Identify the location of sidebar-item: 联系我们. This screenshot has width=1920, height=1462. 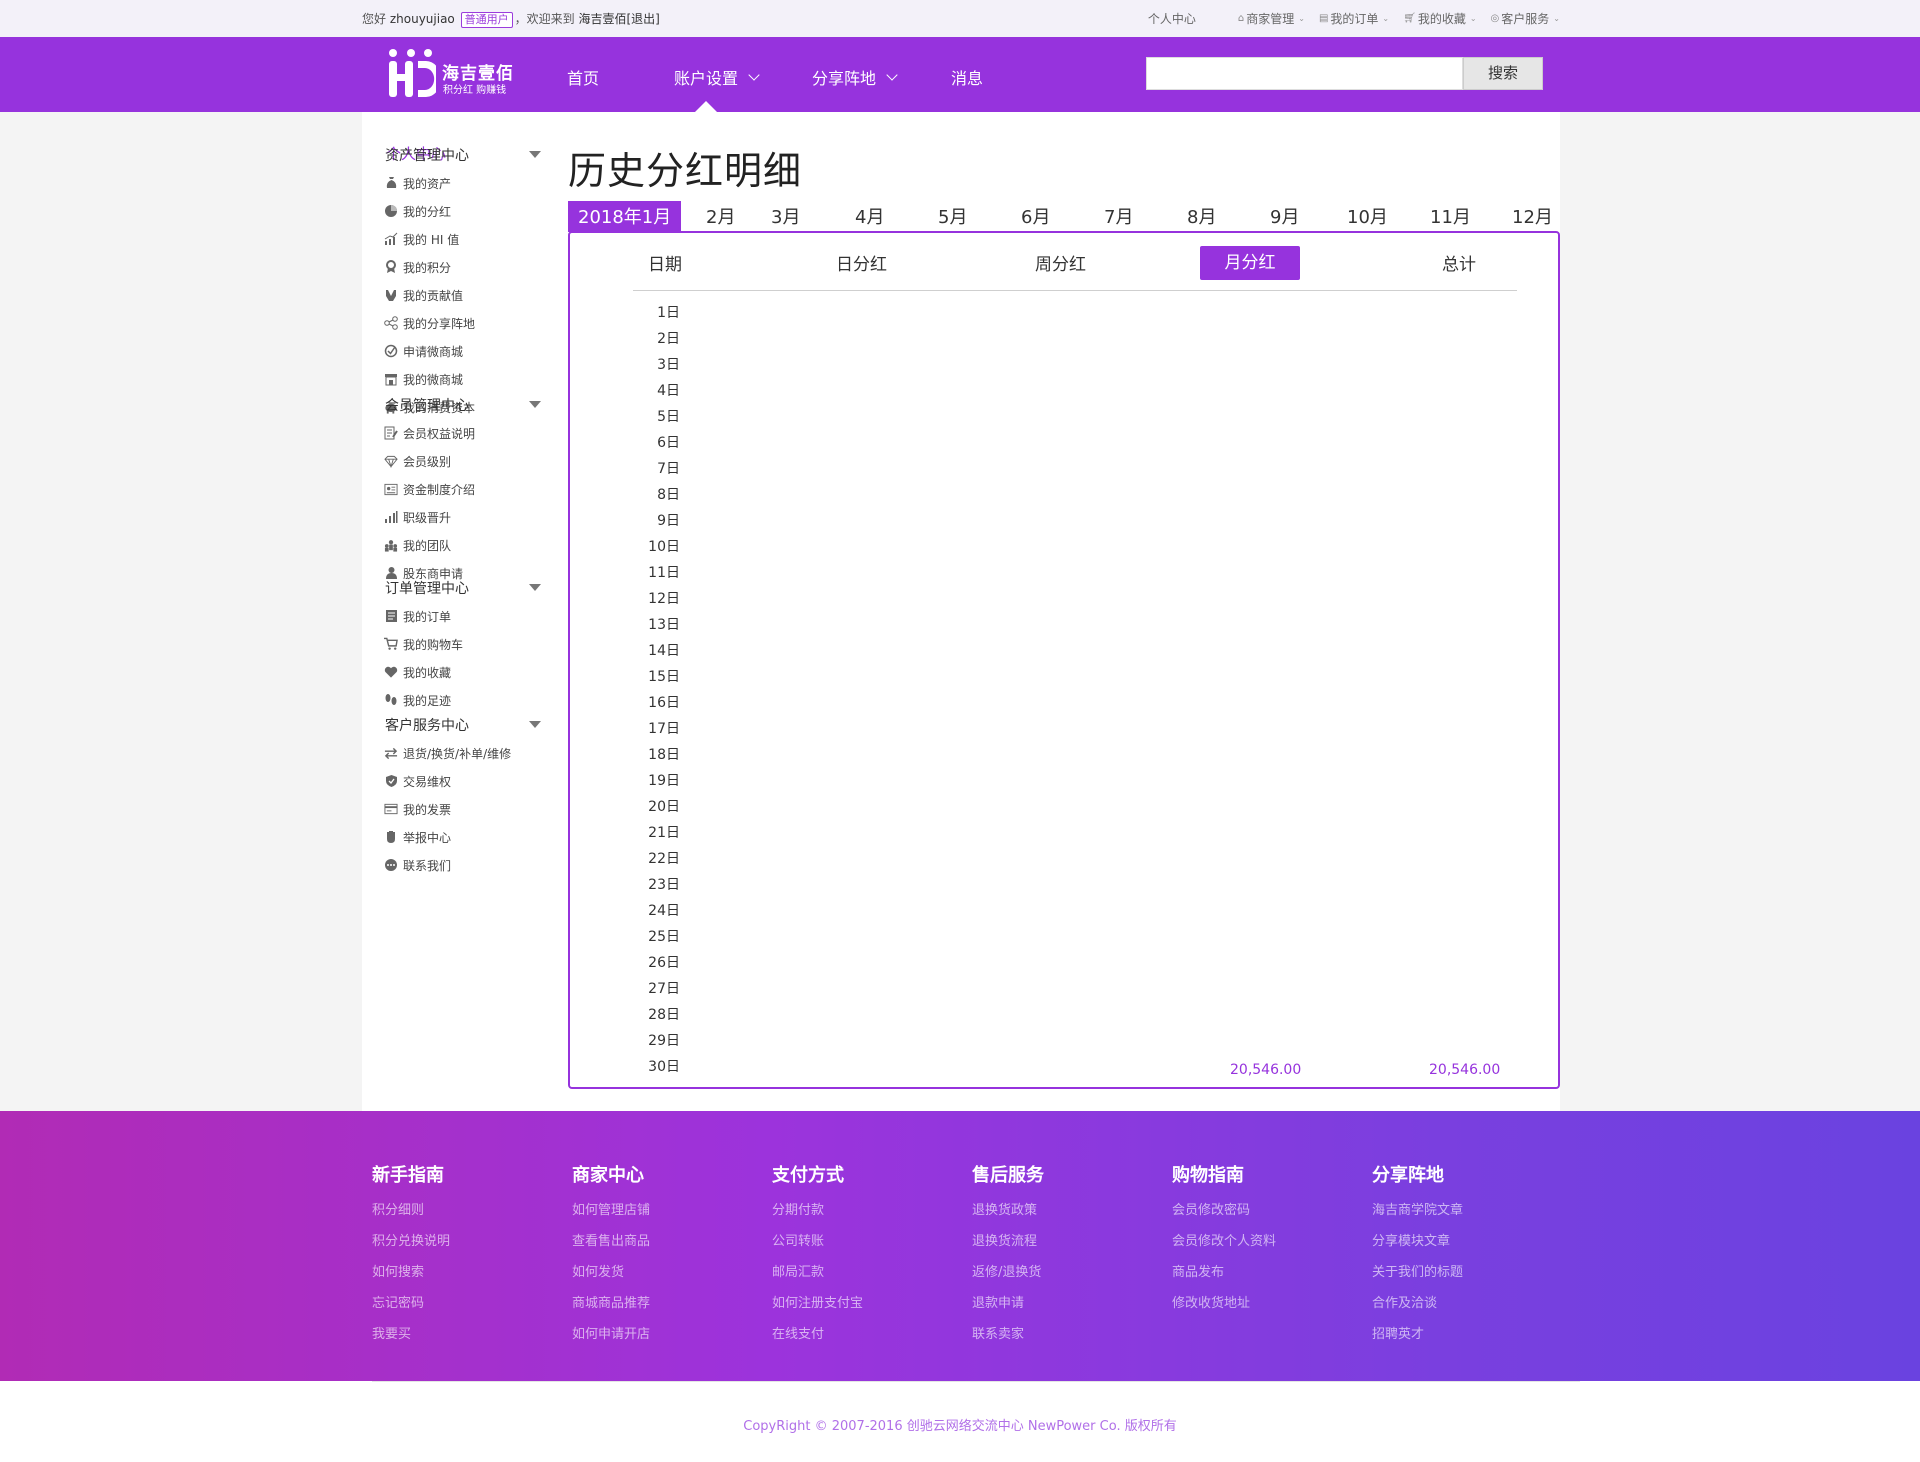
(417, 865).